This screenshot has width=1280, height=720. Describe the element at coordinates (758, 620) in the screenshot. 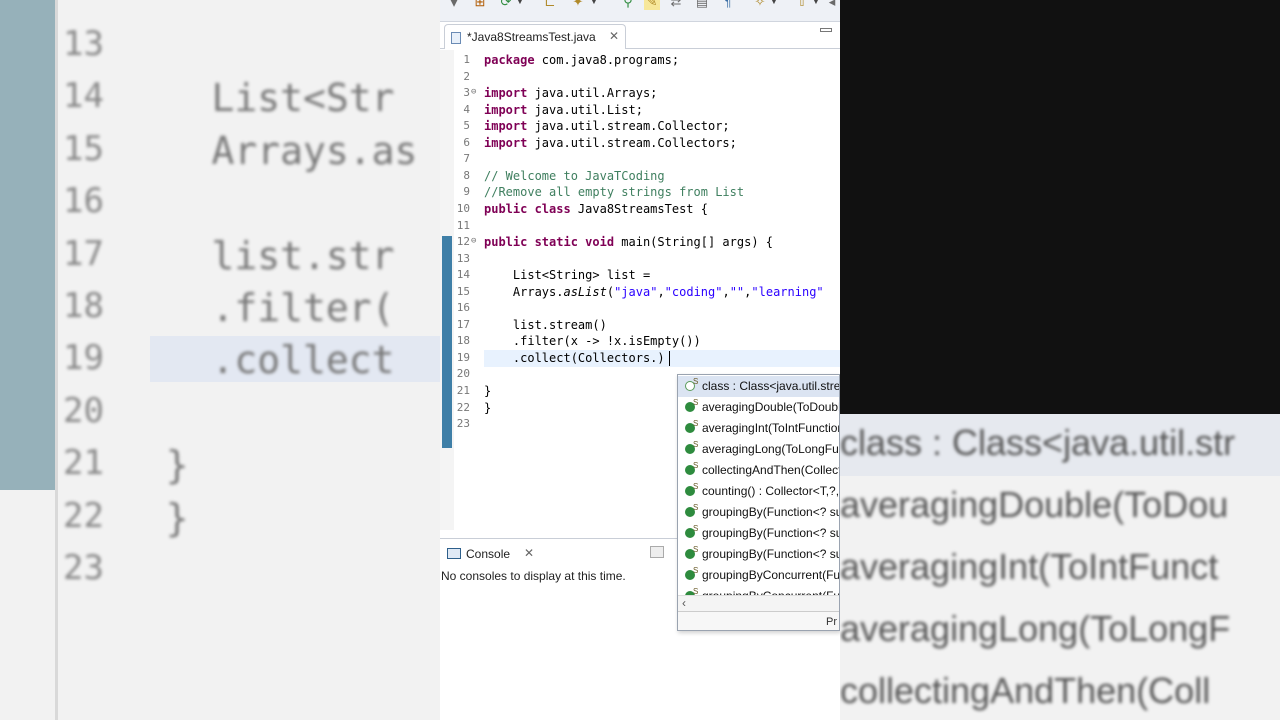

I see `assist-footer: Pr` at that location.